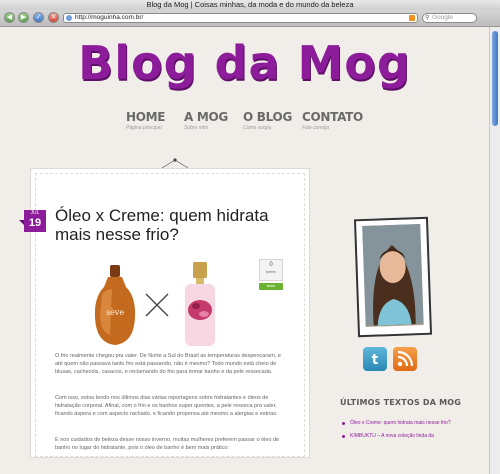  I want to click on menu-item-a-mog: A MOG Sobre mim, so click(206, 120).